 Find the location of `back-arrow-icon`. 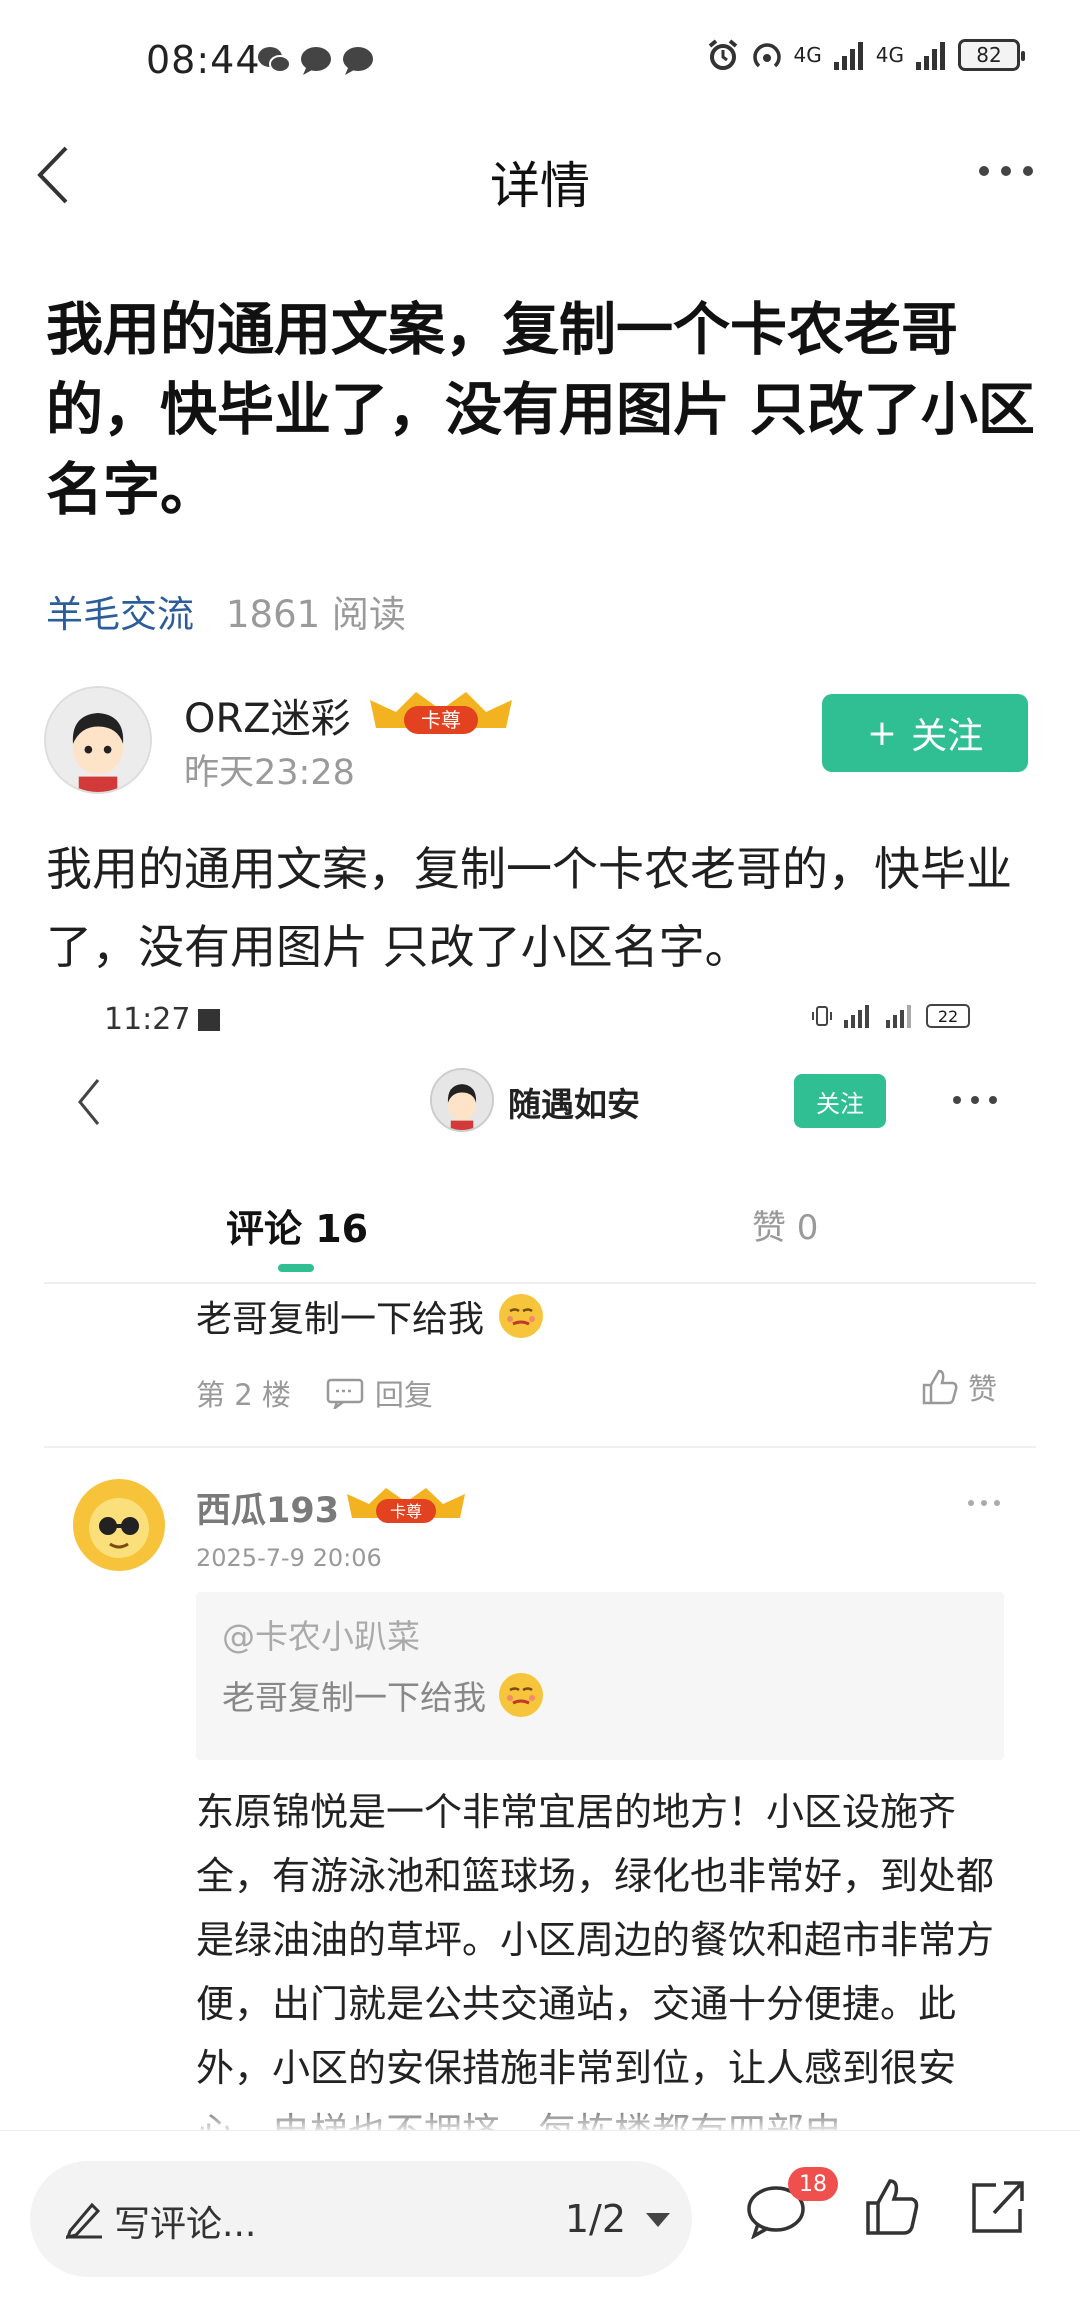

back-arrow-icon is located at coordinates (90, 1102).